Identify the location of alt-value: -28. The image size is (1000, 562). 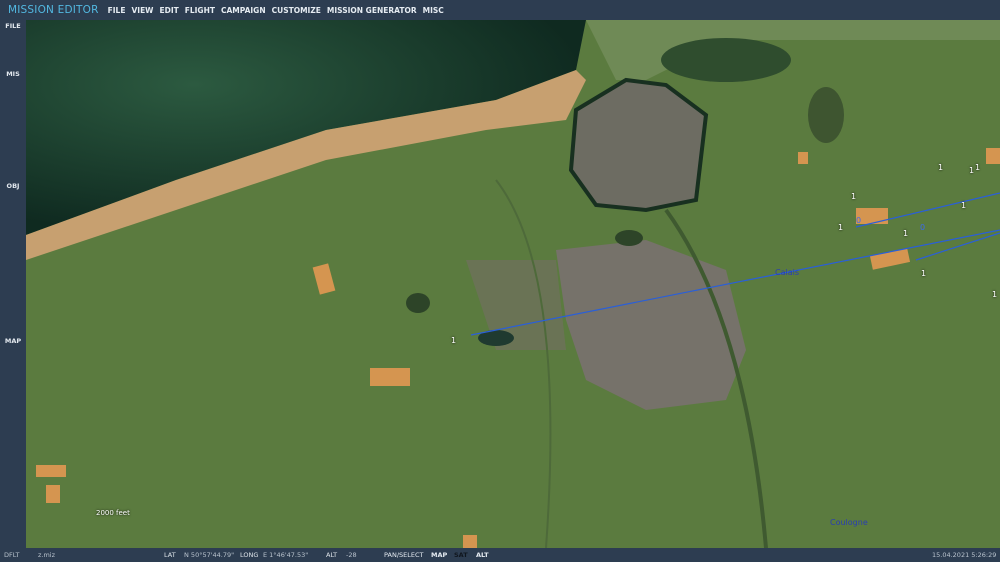
(351, 555).